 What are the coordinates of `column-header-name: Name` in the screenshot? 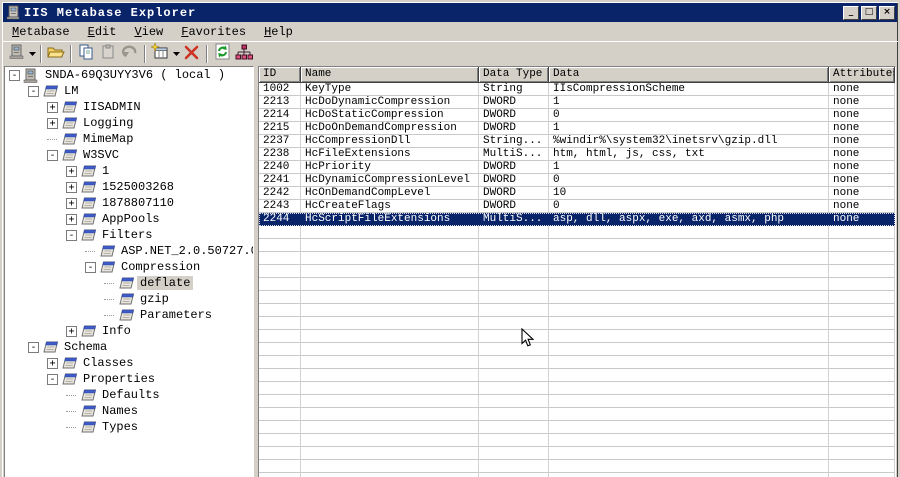 It's located at (390, 75).